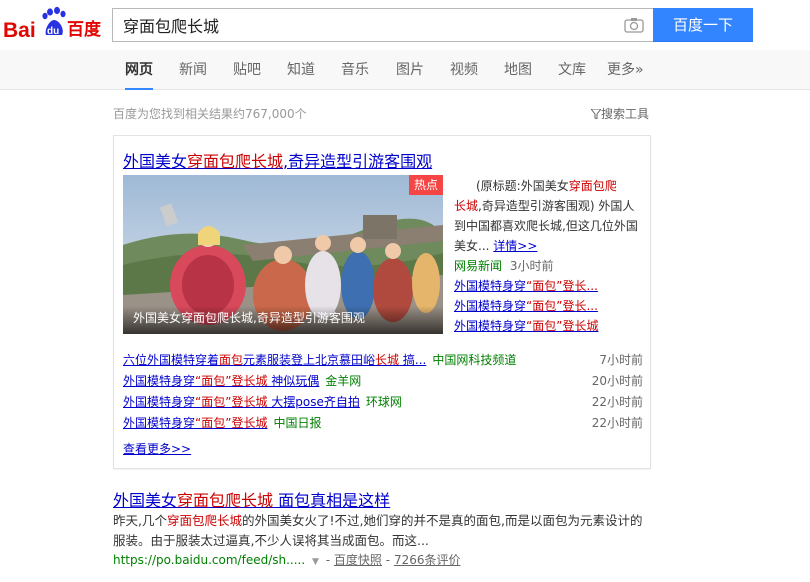  I want to click on news-list-item: 六位外国模特穿着面包元素服装登上北京慕田峪长城 搞... 中国网科技频道 7小时前, so click(383, 360).